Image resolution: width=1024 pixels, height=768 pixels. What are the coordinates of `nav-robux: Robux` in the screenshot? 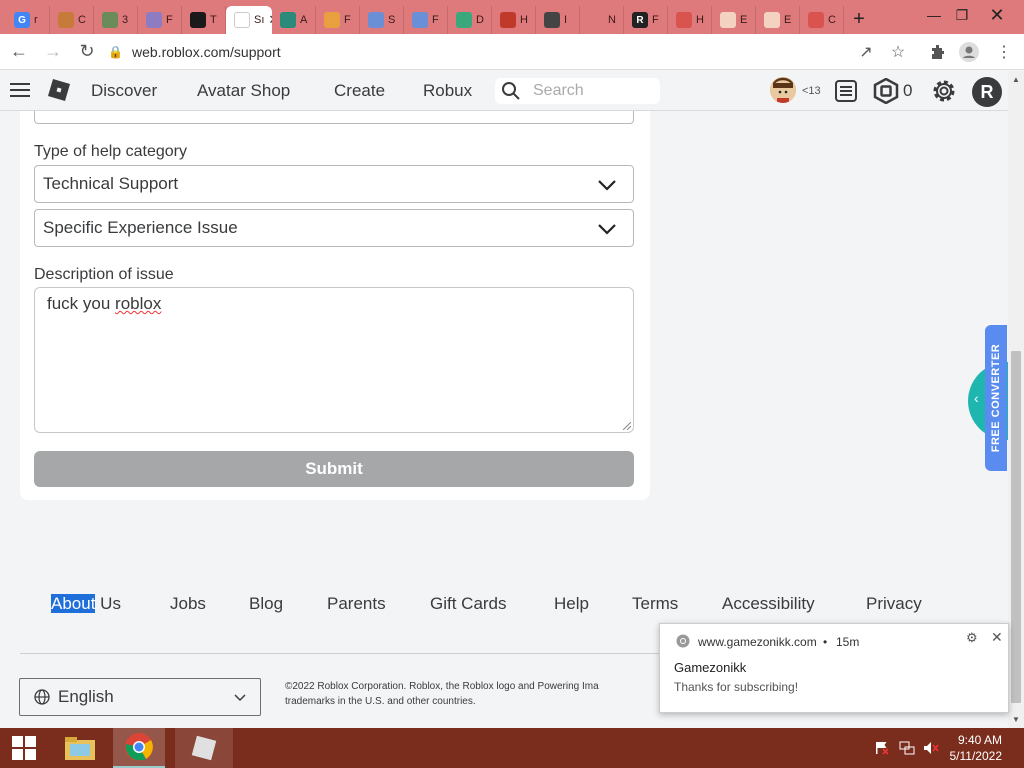 It's located at (447, 91).